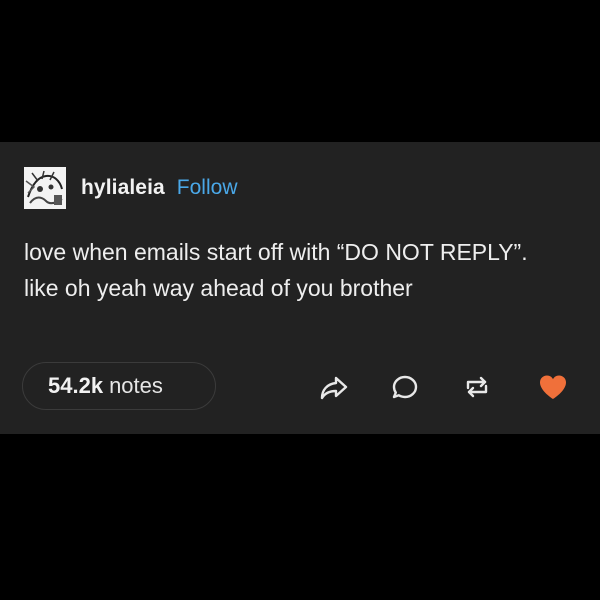 This screenshot has width=600, height=600. I want to click on reply-button, so click(405, 387).